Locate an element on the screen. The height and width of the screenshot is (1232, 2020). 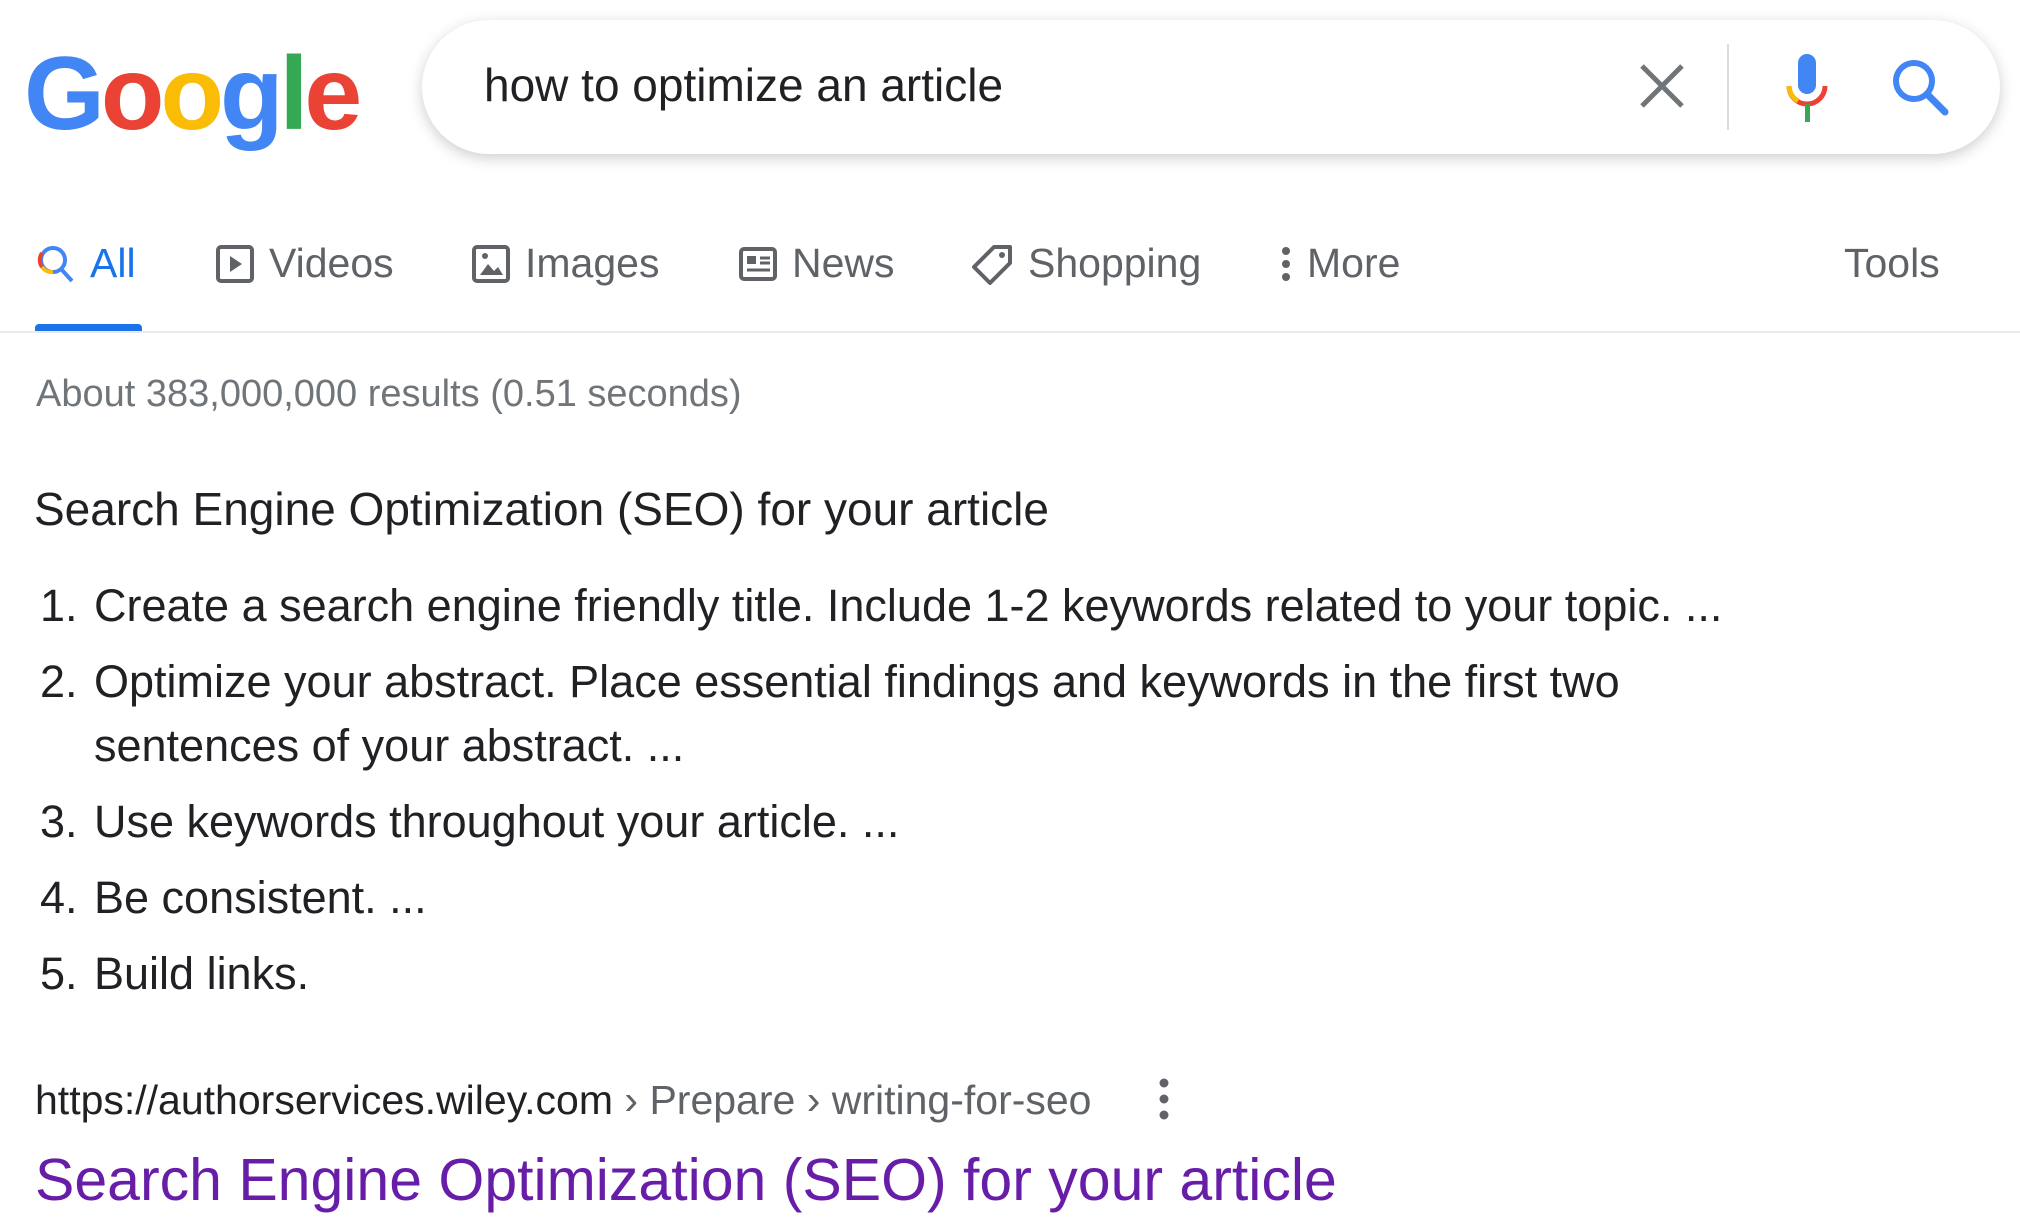
tab-label: News is located at coordinates (843, 263).